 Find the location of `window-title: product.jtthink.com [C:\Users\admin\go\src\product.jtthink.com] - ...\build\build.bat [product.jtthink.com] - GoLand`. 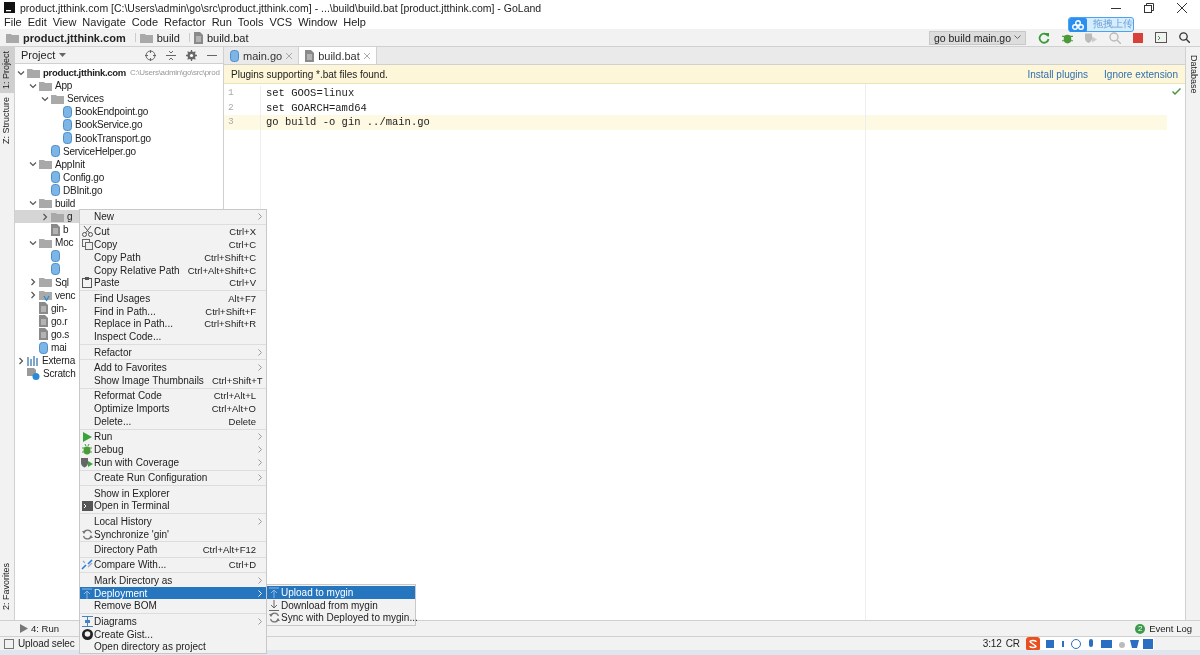

window-title: product.jtthink.com [C:\Users\admin\go\src\product.jtthink.com] - ...\build\build.bat [product.jtthink.com] - GoLand is located at coordinates (281, 7).